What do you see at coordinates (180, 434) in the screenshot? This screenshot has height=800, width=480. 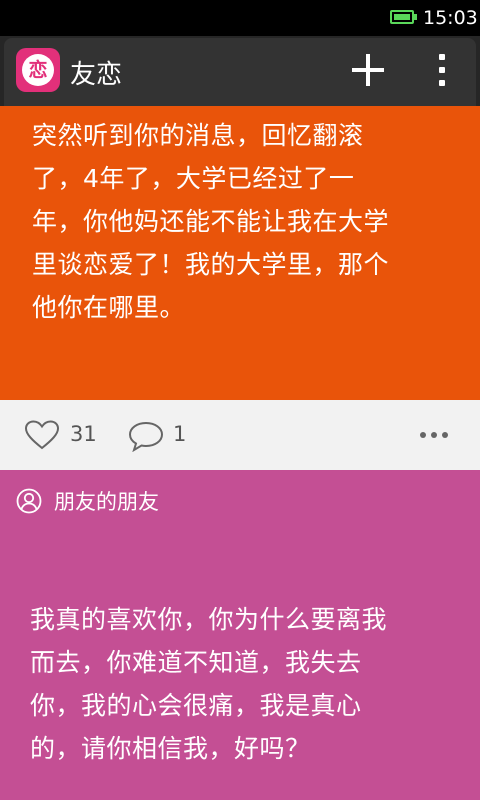 I see `comment-count: 1` at bounding box center [180, 434].